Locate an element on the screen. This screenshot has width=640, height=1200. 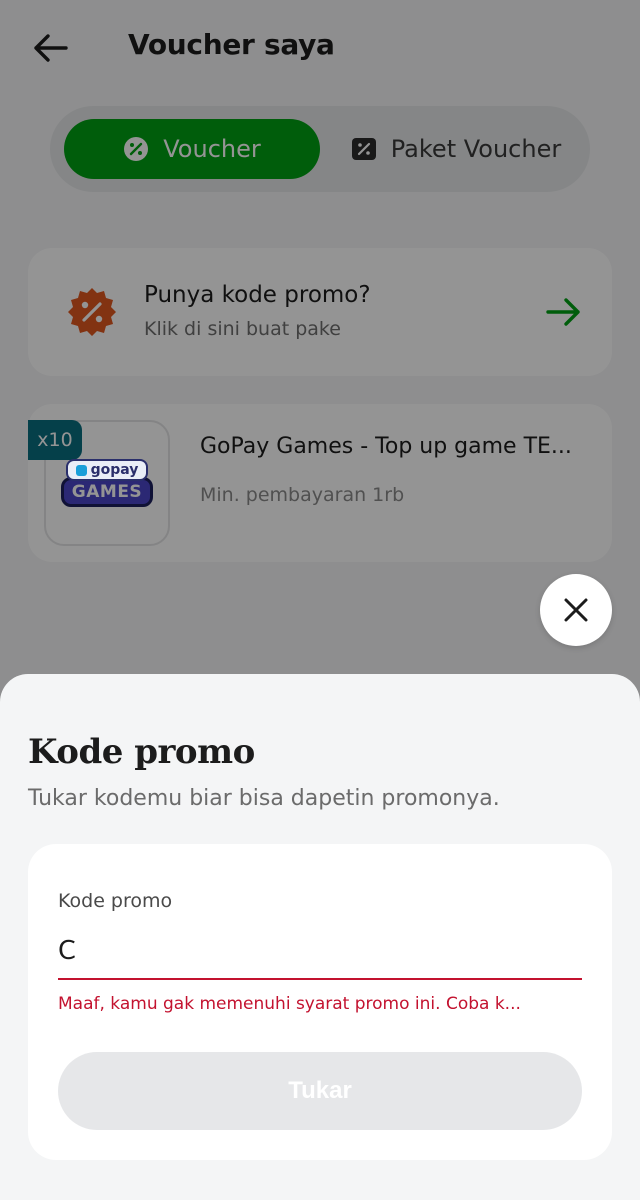
close-icon is located at coordinates (576, 610).